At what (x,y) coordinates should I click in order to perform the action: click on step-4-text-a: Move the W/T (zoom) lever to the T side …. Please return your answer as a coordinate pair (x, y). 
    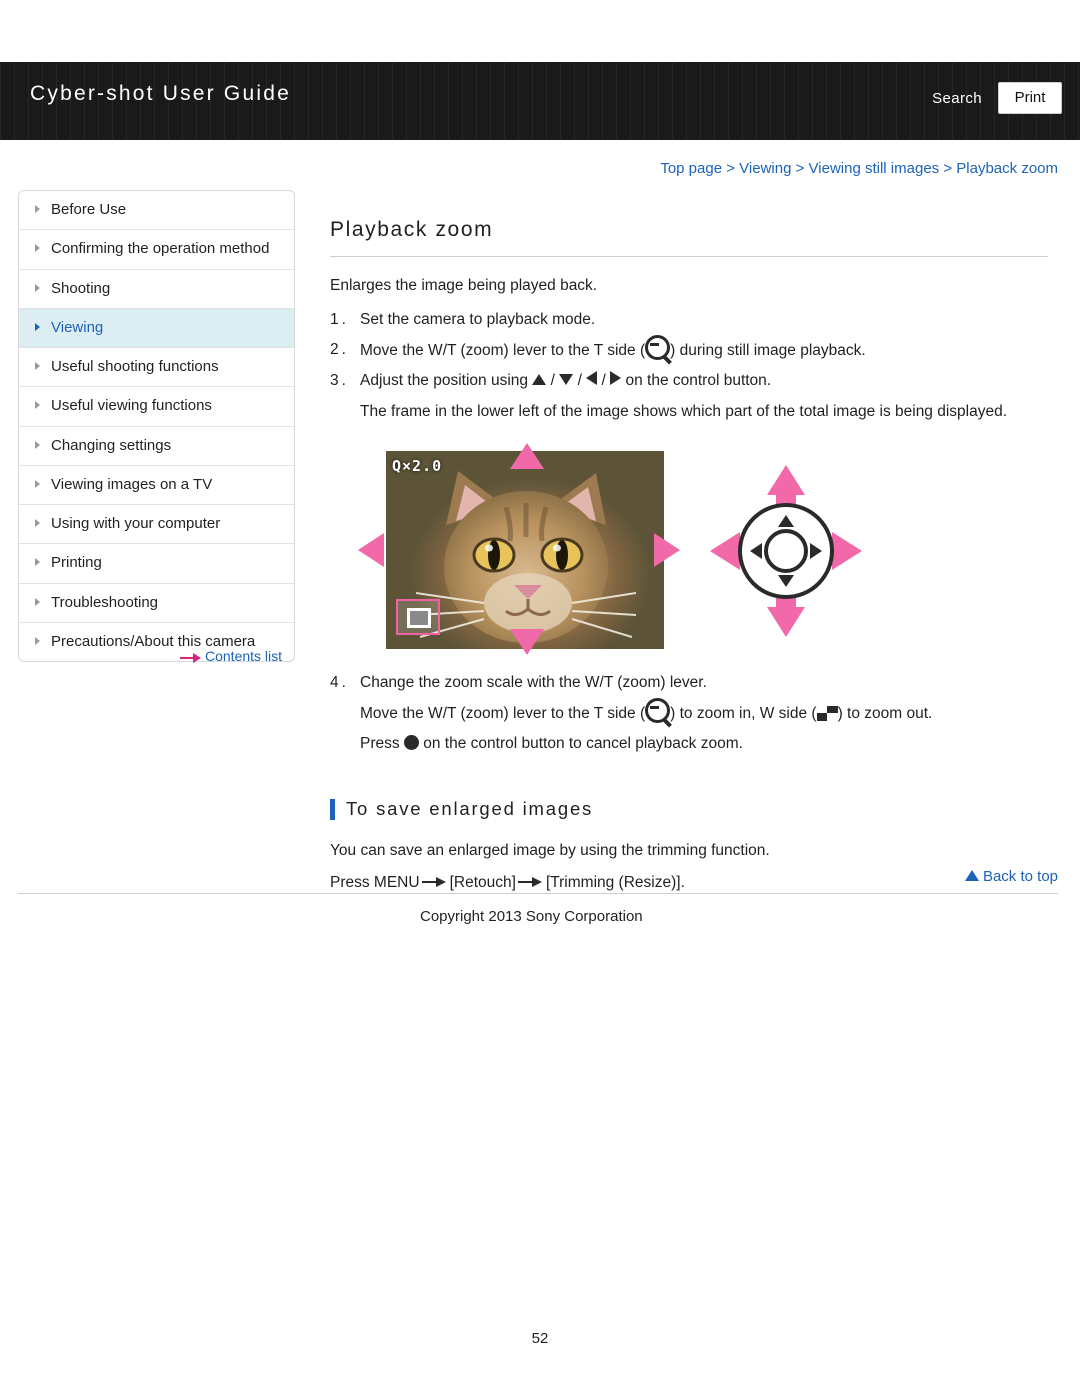
    Looking at the image, I should click on (503, 714).